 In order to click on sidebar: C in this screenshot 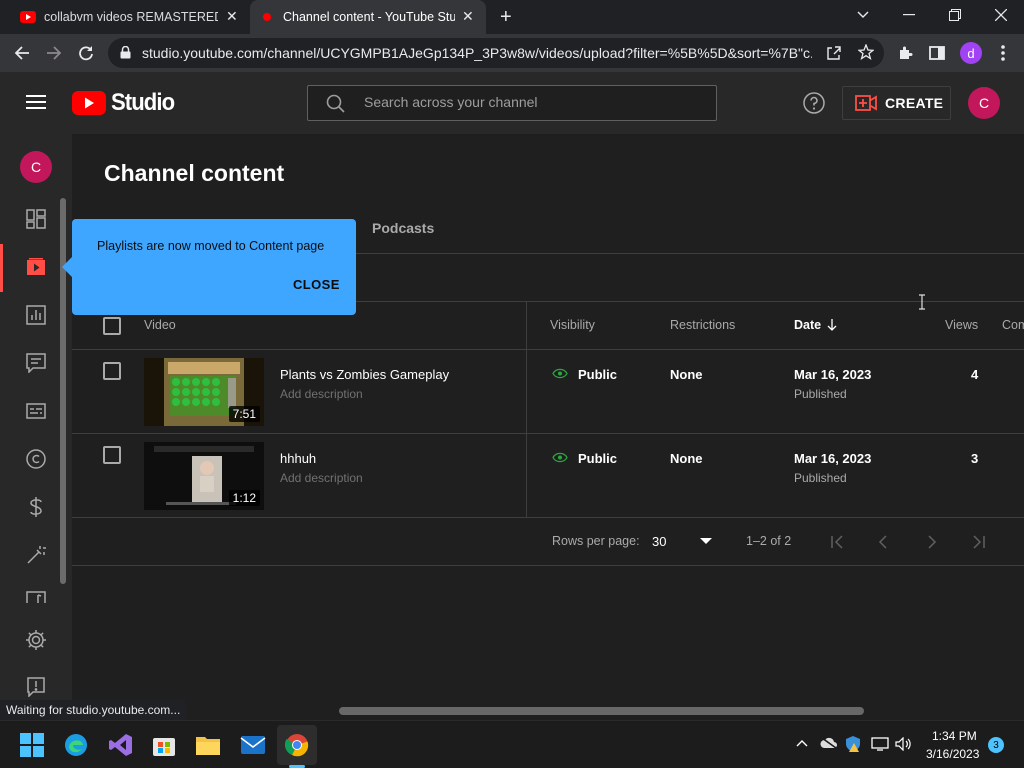, I will do `click(36, 417)`.